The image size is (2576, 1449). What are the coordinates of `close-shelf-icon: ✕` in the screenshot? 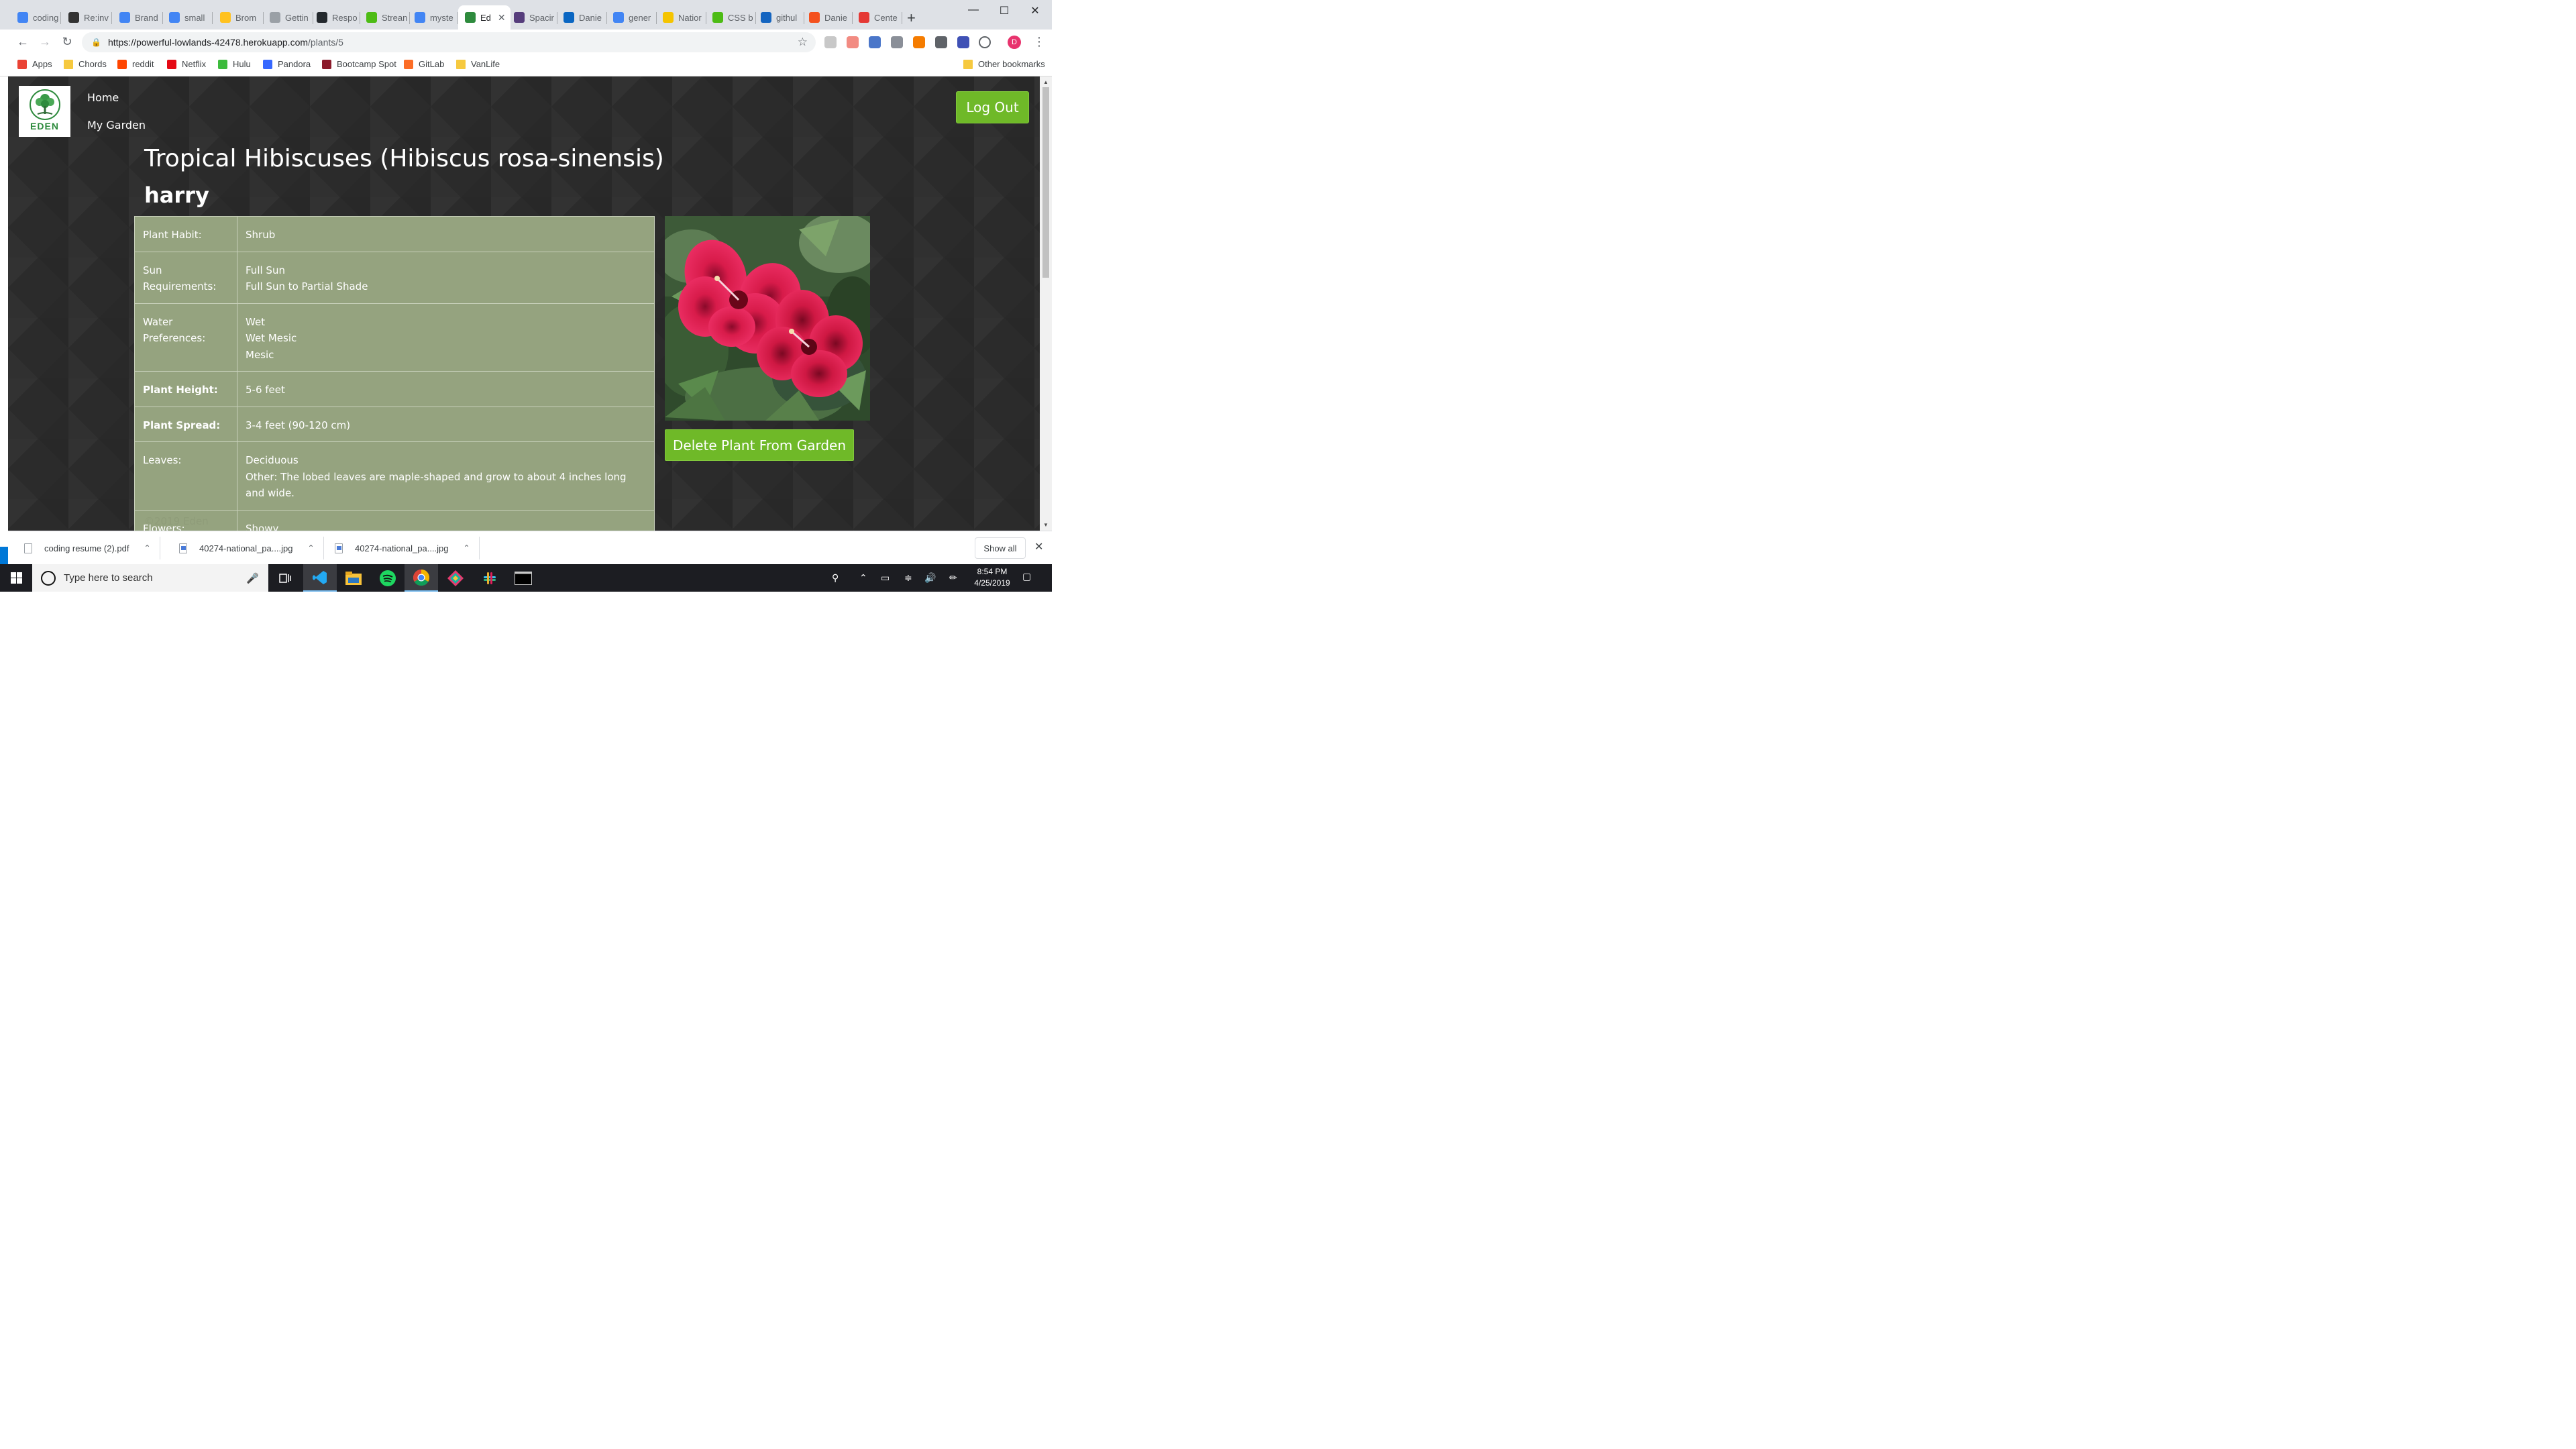 It's located at (1038, 546).